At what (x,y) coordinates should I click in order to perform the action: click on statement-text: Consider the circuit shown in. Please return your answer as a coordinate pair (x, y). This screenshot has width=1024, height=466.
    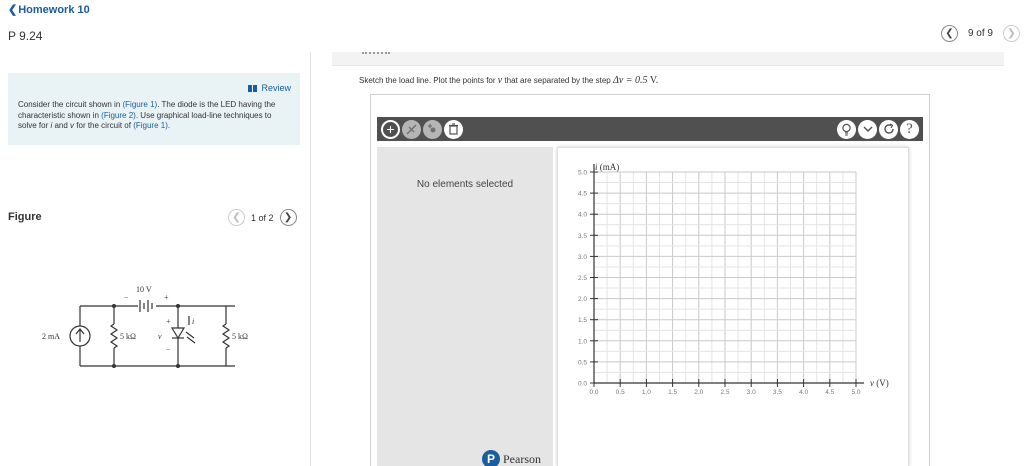
    Looking at the image, I should click on (70, 104).